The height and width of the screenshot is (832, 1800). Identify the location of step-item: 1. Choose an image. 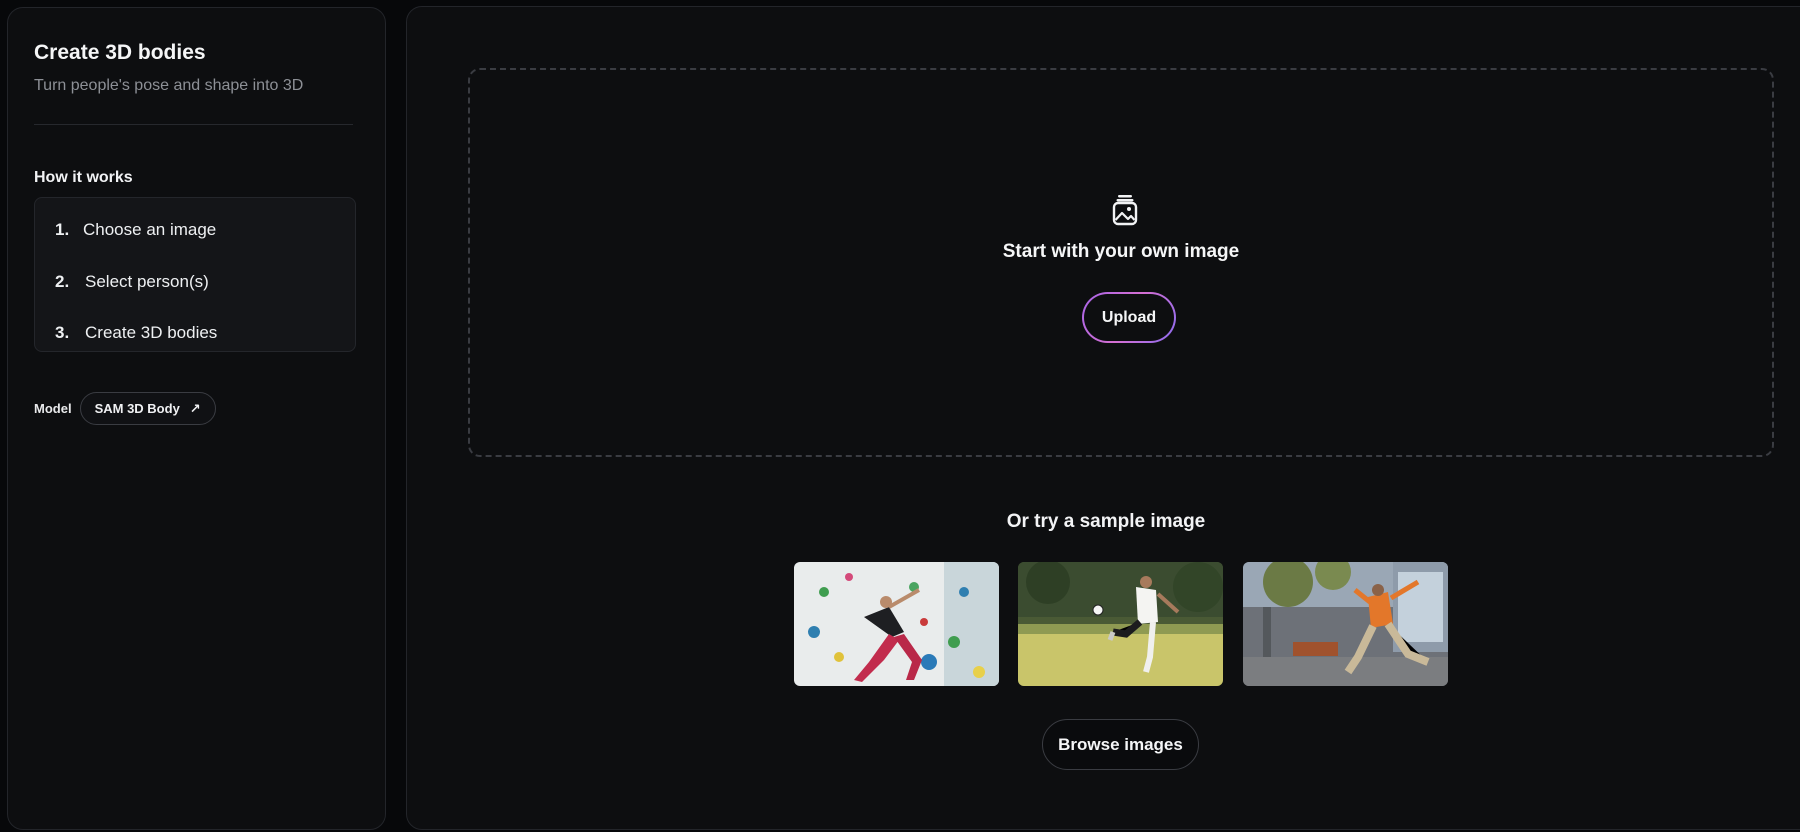
(135, 230).